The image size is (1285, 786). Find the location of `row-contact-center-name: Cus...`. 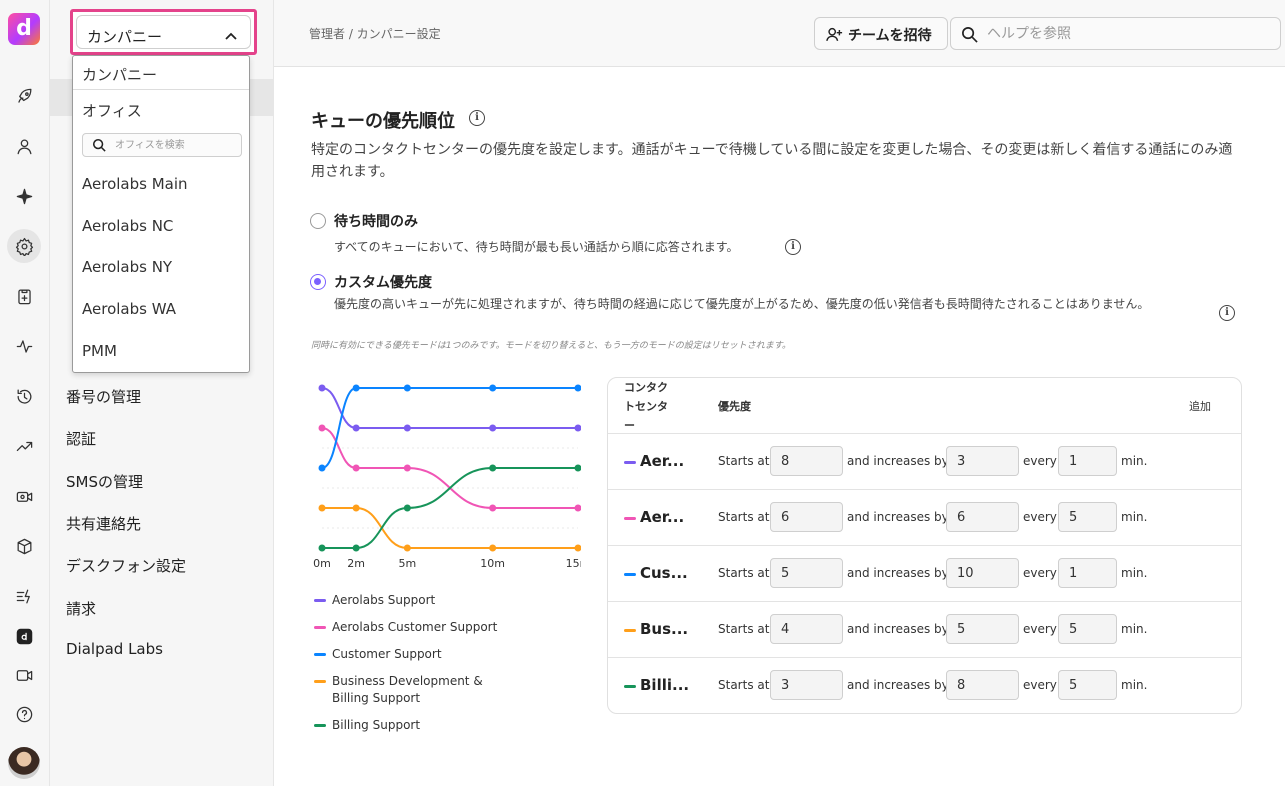

row-contact-center-name: Cus... is located at coordinates (664, 573).